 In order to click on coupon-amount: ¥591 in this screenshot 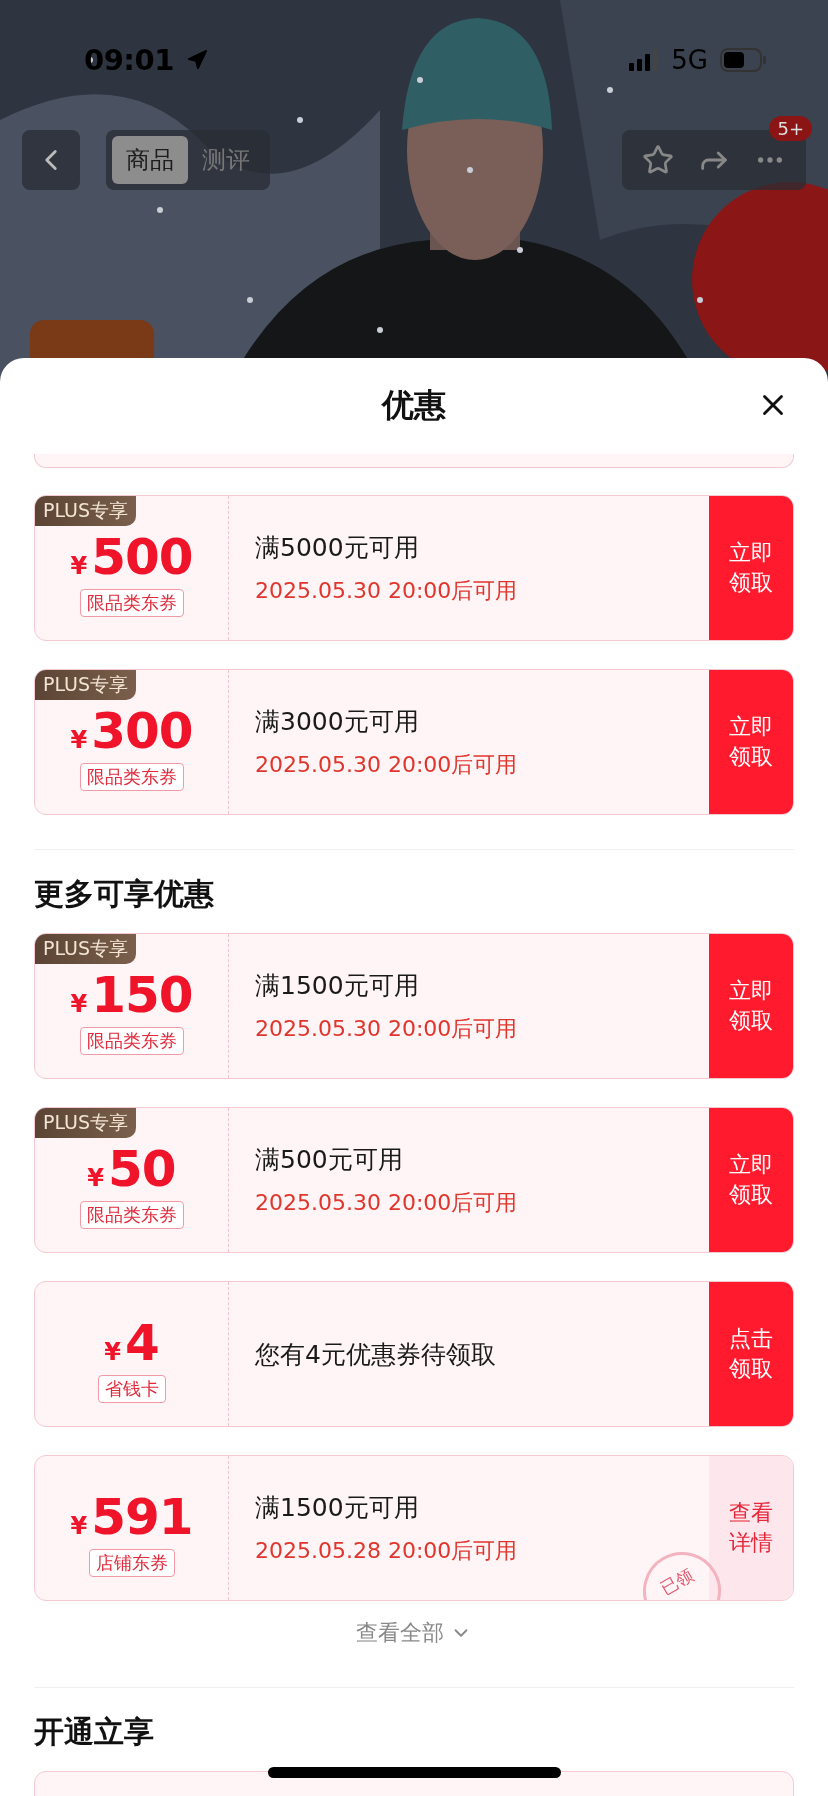, I will do `click(131, 1517)`.